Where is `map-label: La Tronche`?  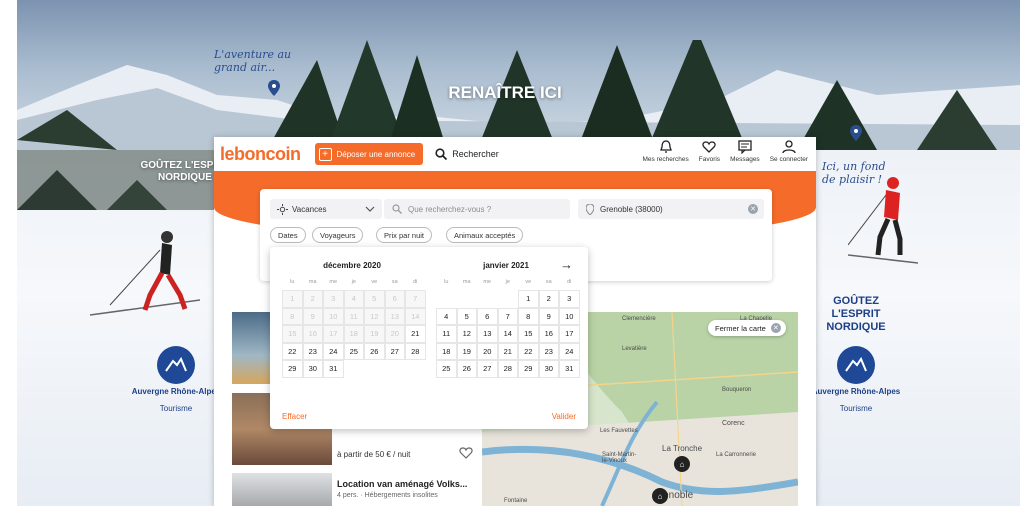 map-label: La Tronche is located at coordinates (682, 448).